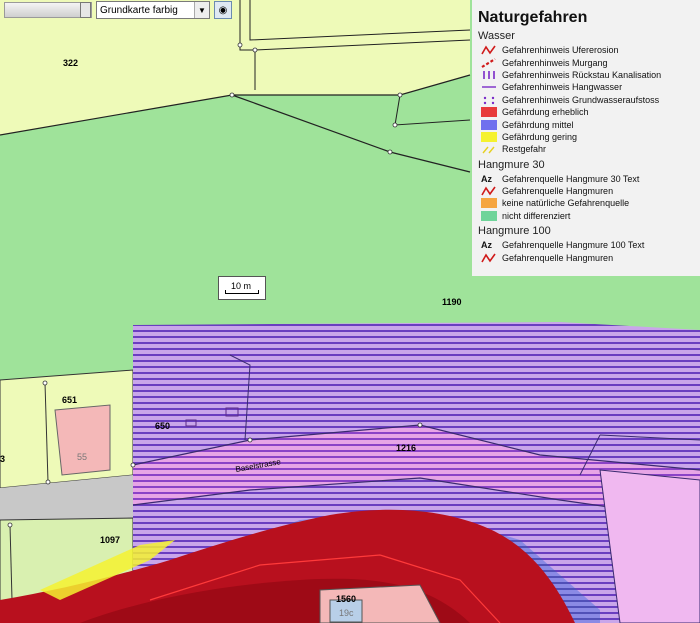  What do you see at coordinates (582, 74) in the screenshot?
I see `legend-item-label: Gefahrenhinweis Rückstau Kanalisation` at bounding box center [582, 74].